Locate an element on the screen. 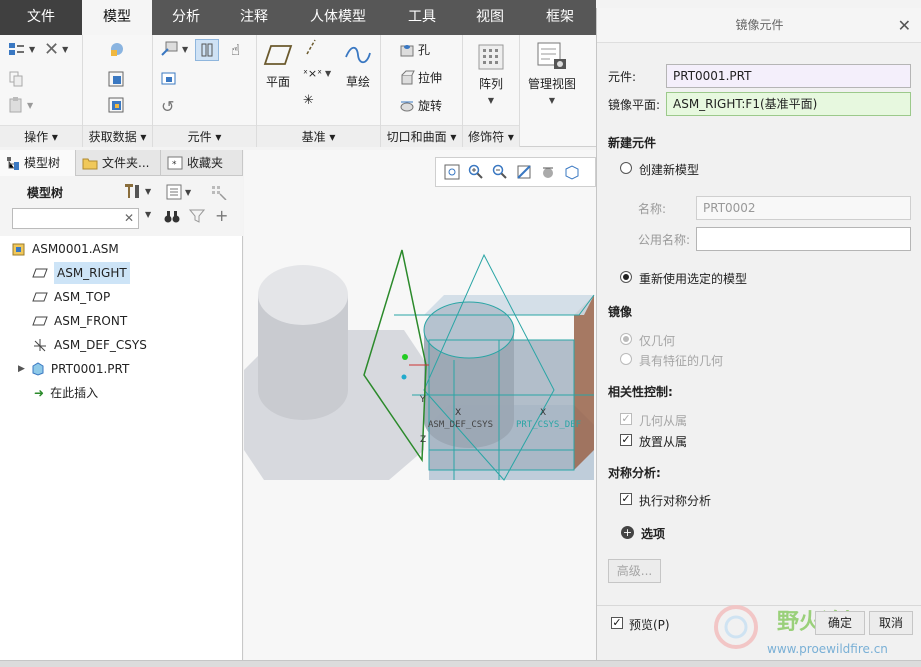 The image size is (921, 667). mirror-plane-field: ASM_RIGHT:F1(基准平面) is located at coordinates (788, 104).